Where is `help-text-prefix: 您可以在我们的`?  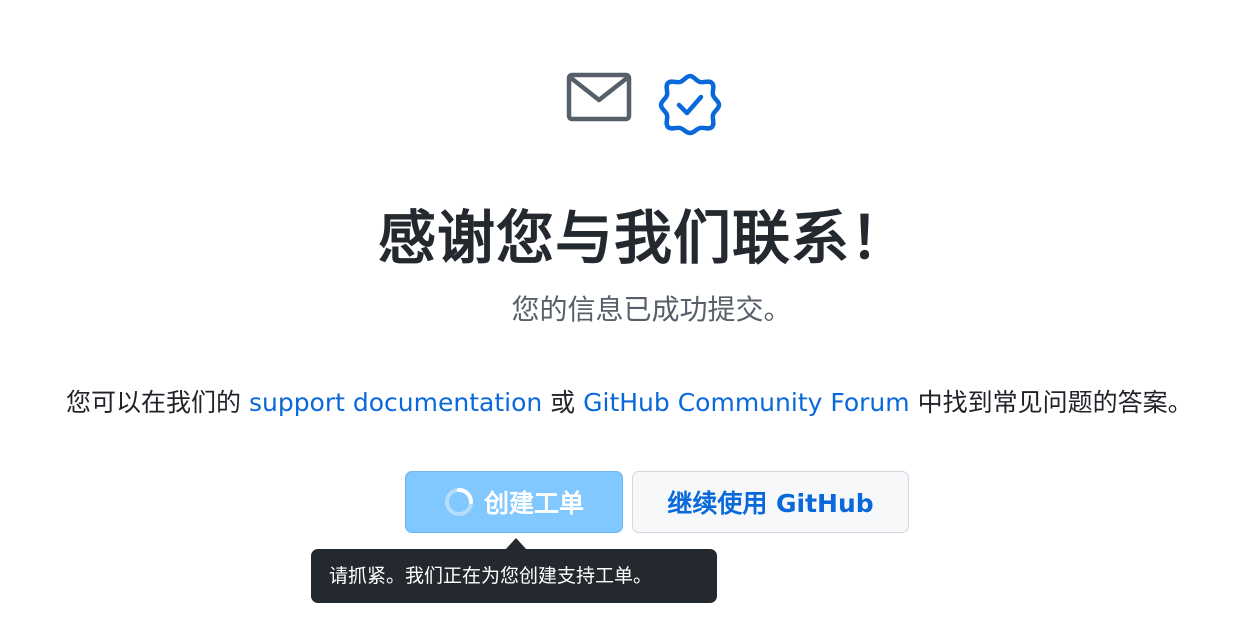 help-text-prefix: 您可以在我们的 is located at coordinates (157, 402).